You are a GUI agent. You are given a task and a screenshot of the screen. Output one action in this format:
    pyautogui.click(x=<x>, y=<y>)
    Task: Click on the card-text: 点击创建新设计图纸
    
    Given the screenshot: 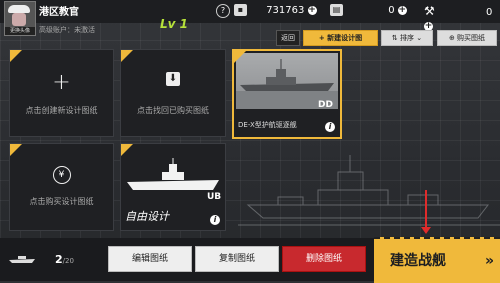 What is the action you would take?
    pyautogui.click(x=61, y=110)
    